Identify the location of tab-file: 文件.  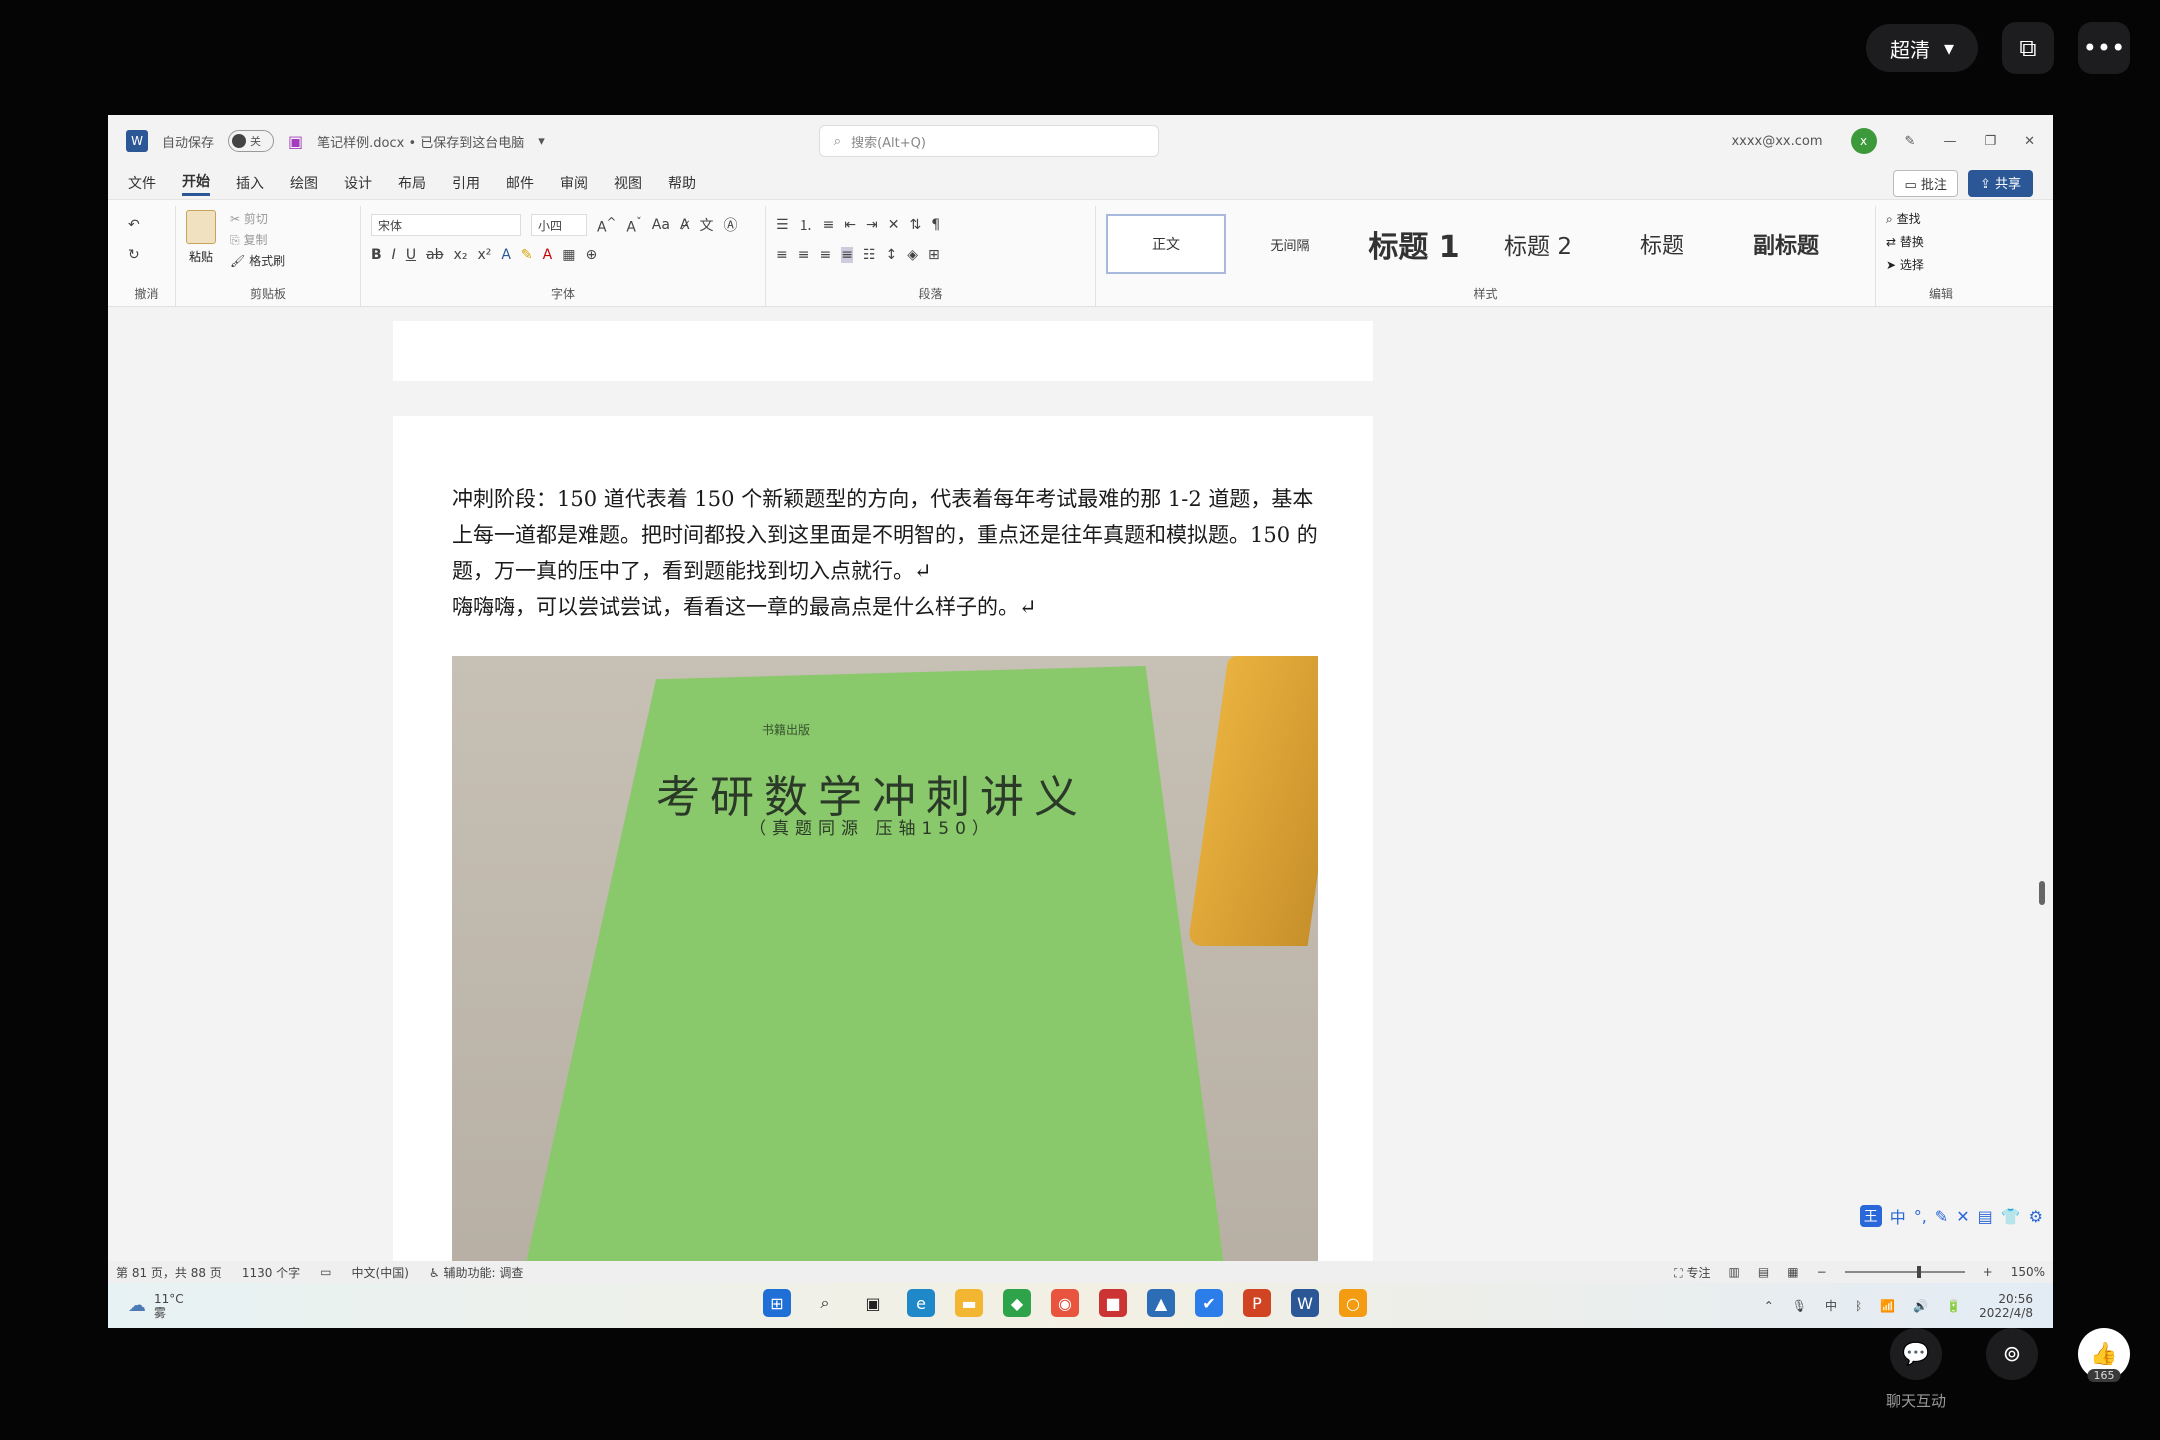
(142, 183).